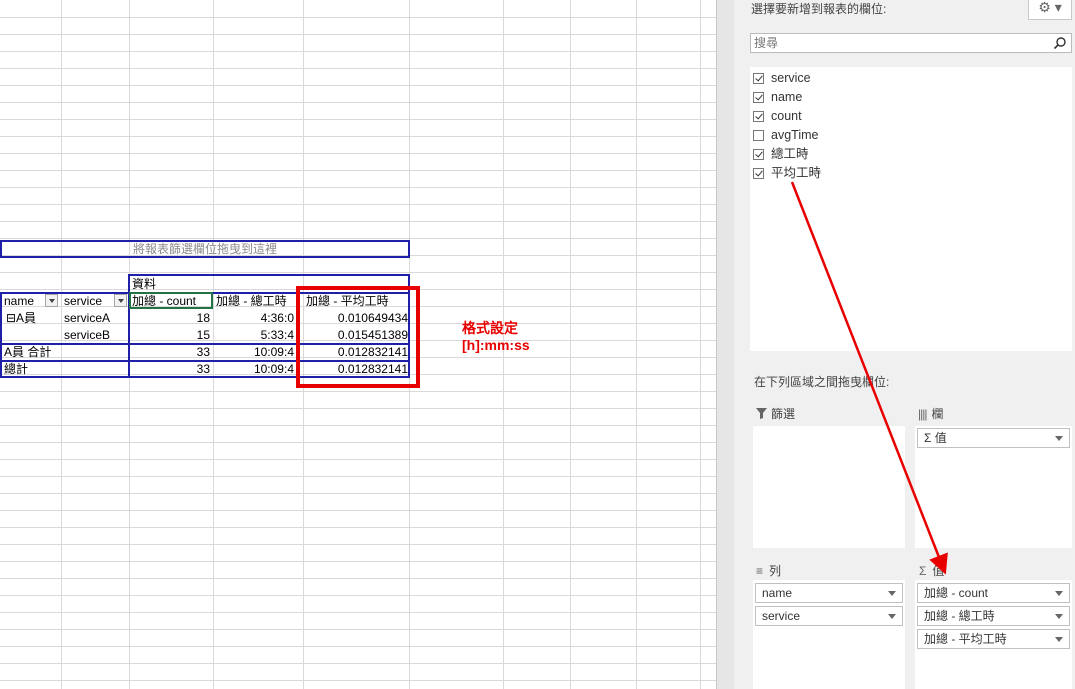 The image size is (1075, 689). I want to click on annotation-arrow, so click(869, 378).